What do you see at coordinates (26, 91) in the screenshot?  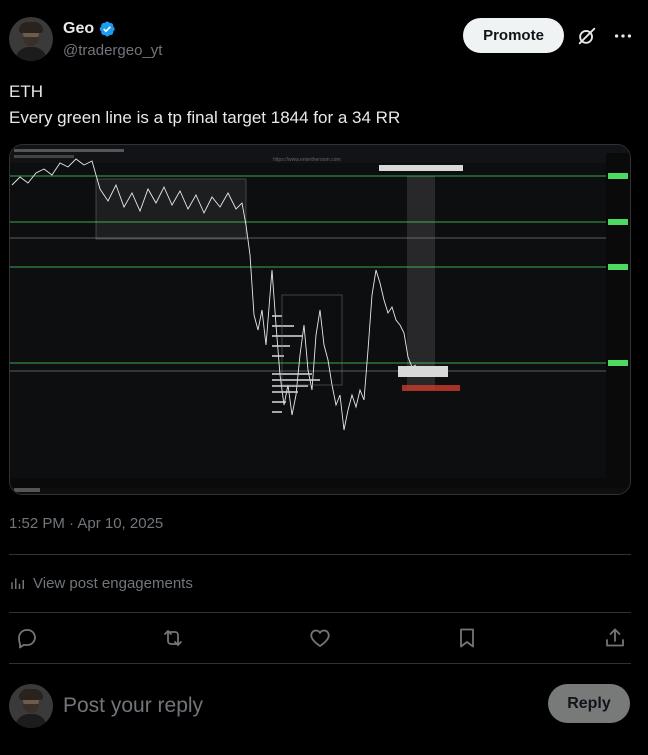 I see `tweet-text-line-1: ETH` at bounding box center [26, 91].